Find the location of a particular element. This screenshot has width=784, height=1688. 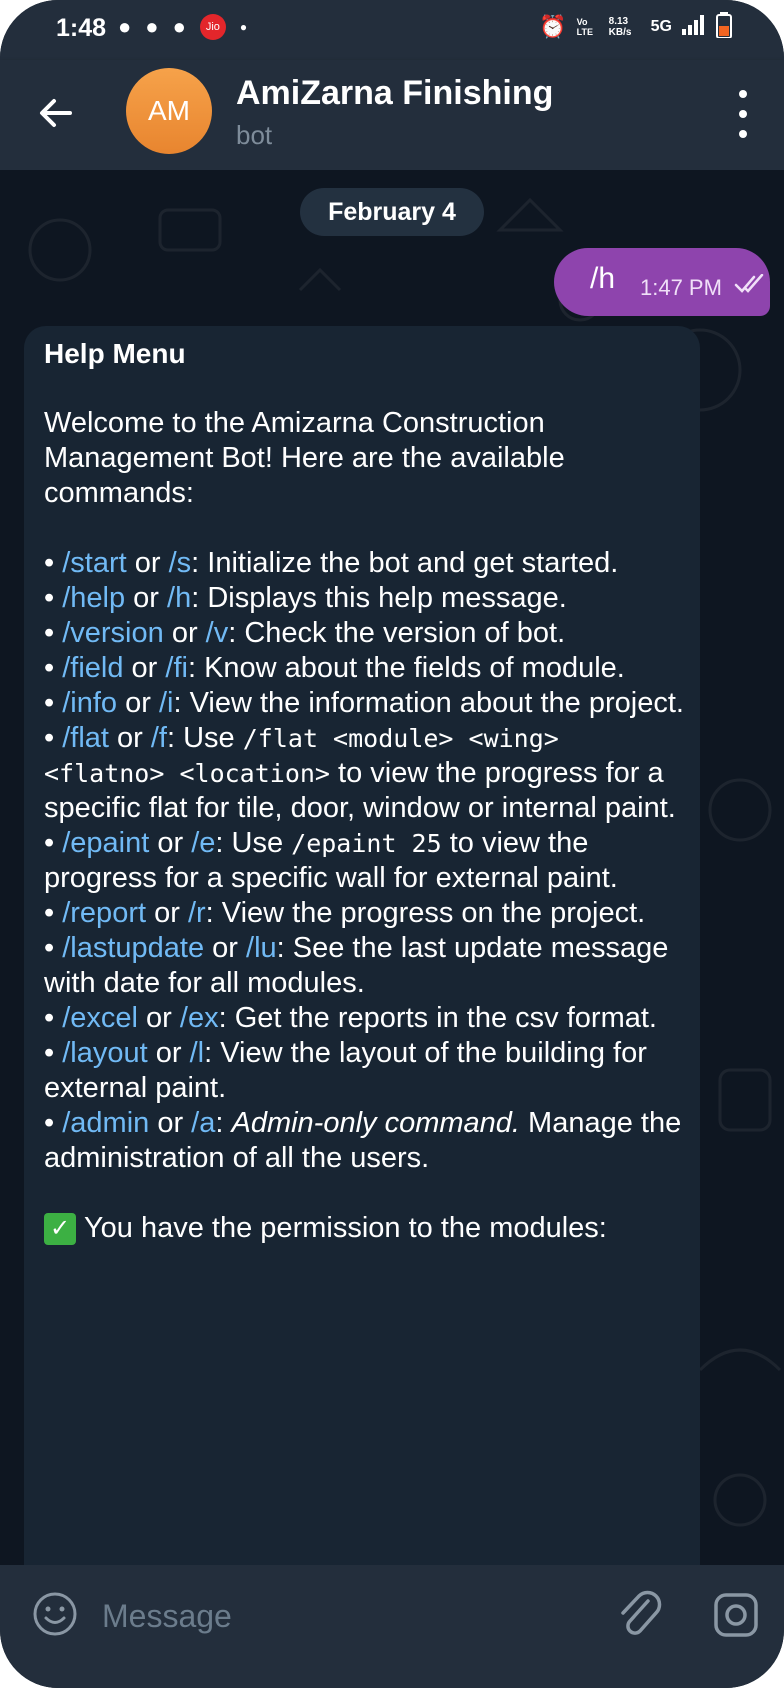

command-link: /info is located at coordinates (89, 703).